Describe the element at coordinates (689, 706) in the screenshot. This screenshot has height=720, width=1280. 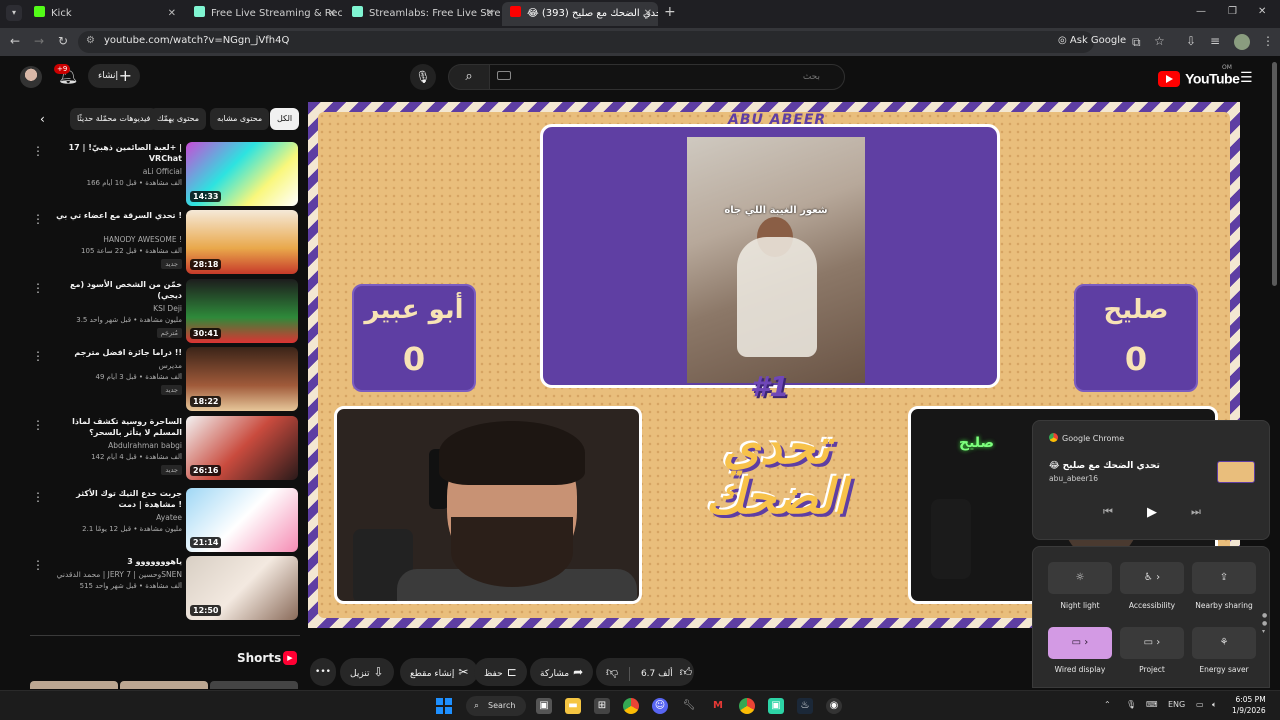
I see `tools-icon: 🔧︎` at that location.